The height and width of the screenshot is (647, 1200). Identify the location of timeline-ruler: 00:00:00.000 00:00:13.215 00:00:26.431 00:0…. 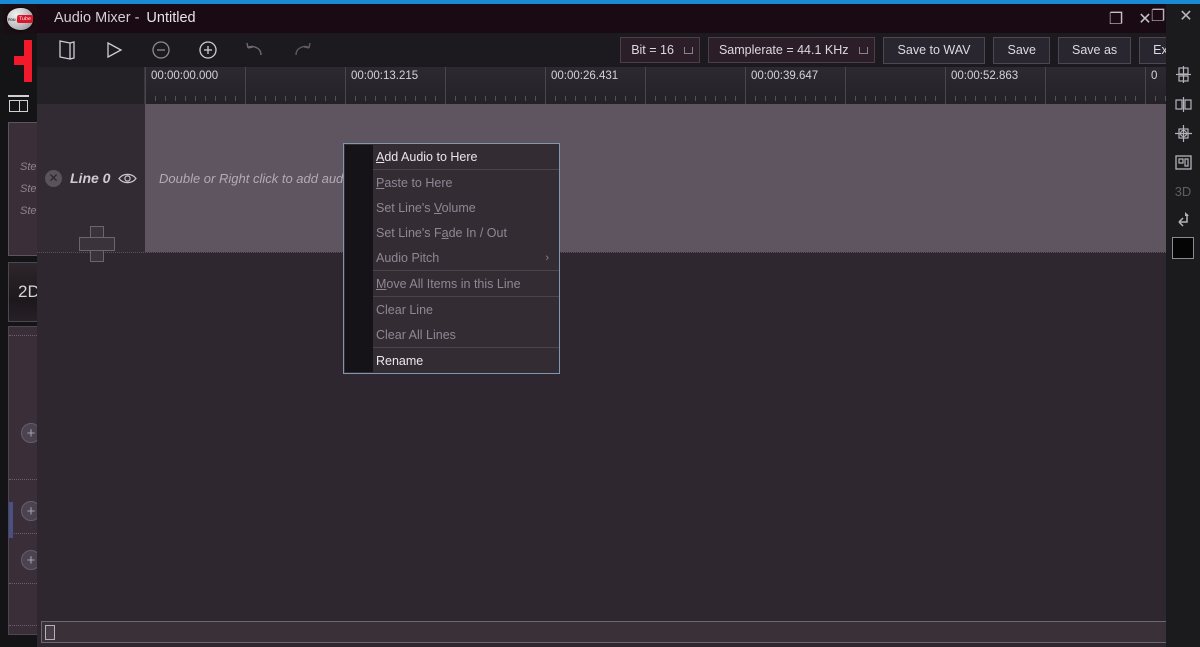
(672, 85).